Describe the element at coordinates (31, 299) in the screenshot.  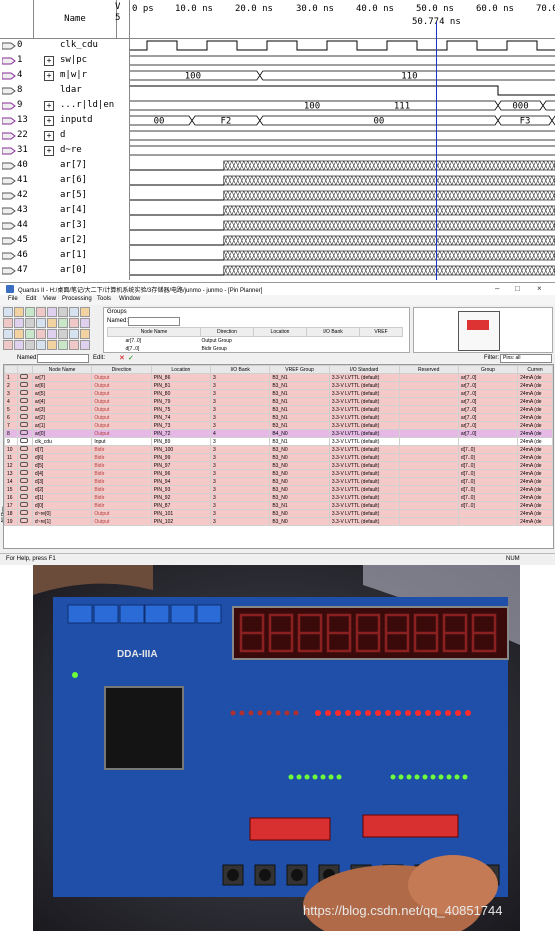
I see `menu-edit: Edit` at that location.